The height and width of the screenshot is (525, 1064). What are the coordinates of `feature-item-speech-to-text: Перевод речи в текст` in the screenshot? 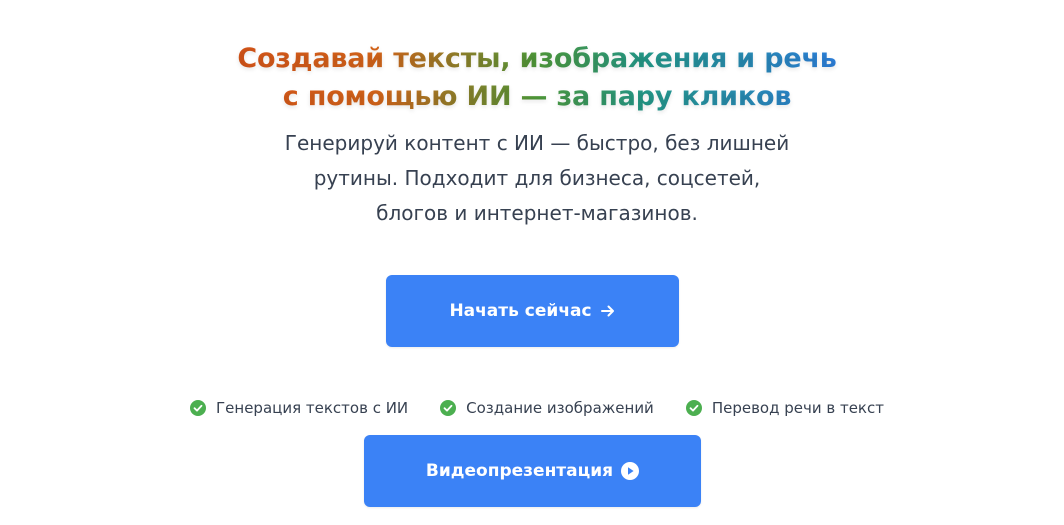 It's located at (784, 408).